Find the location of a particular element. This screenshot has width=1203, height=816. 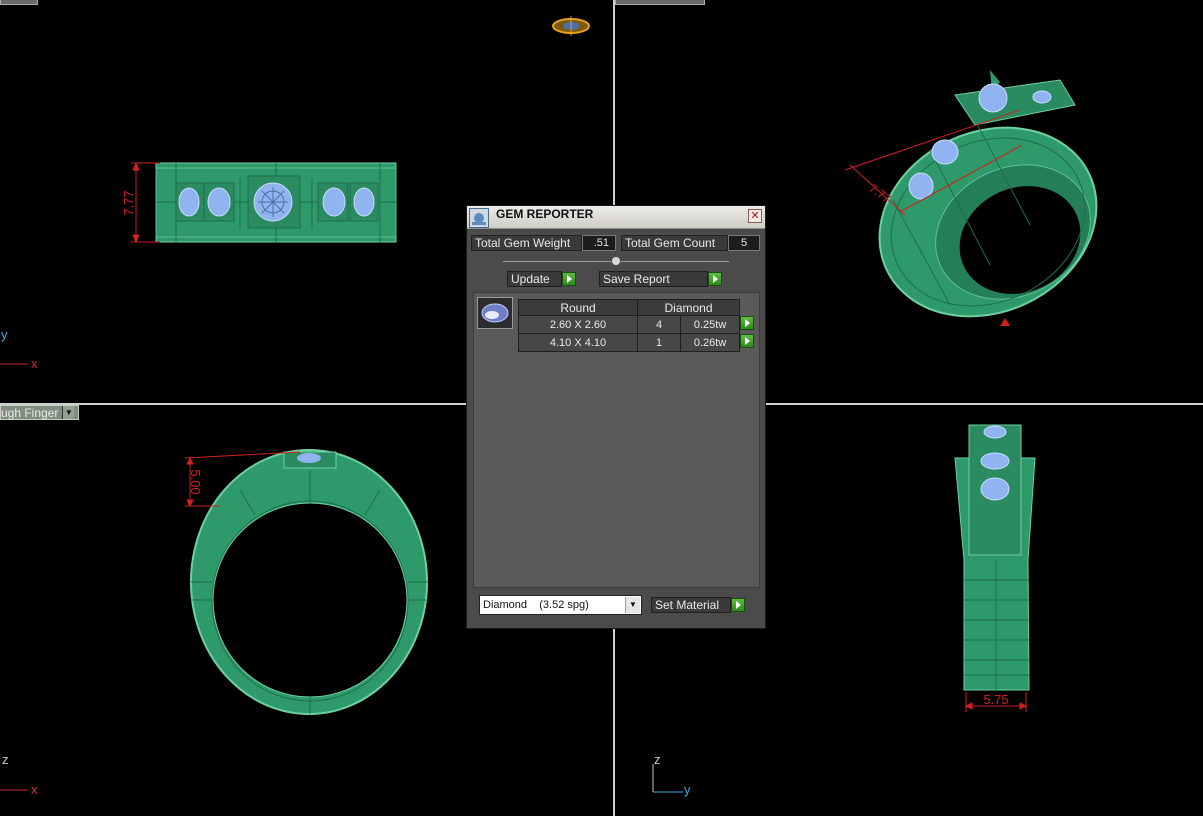

material-select: Diamond (3.52 spg) ▼ is located at coordinates (560, 605).